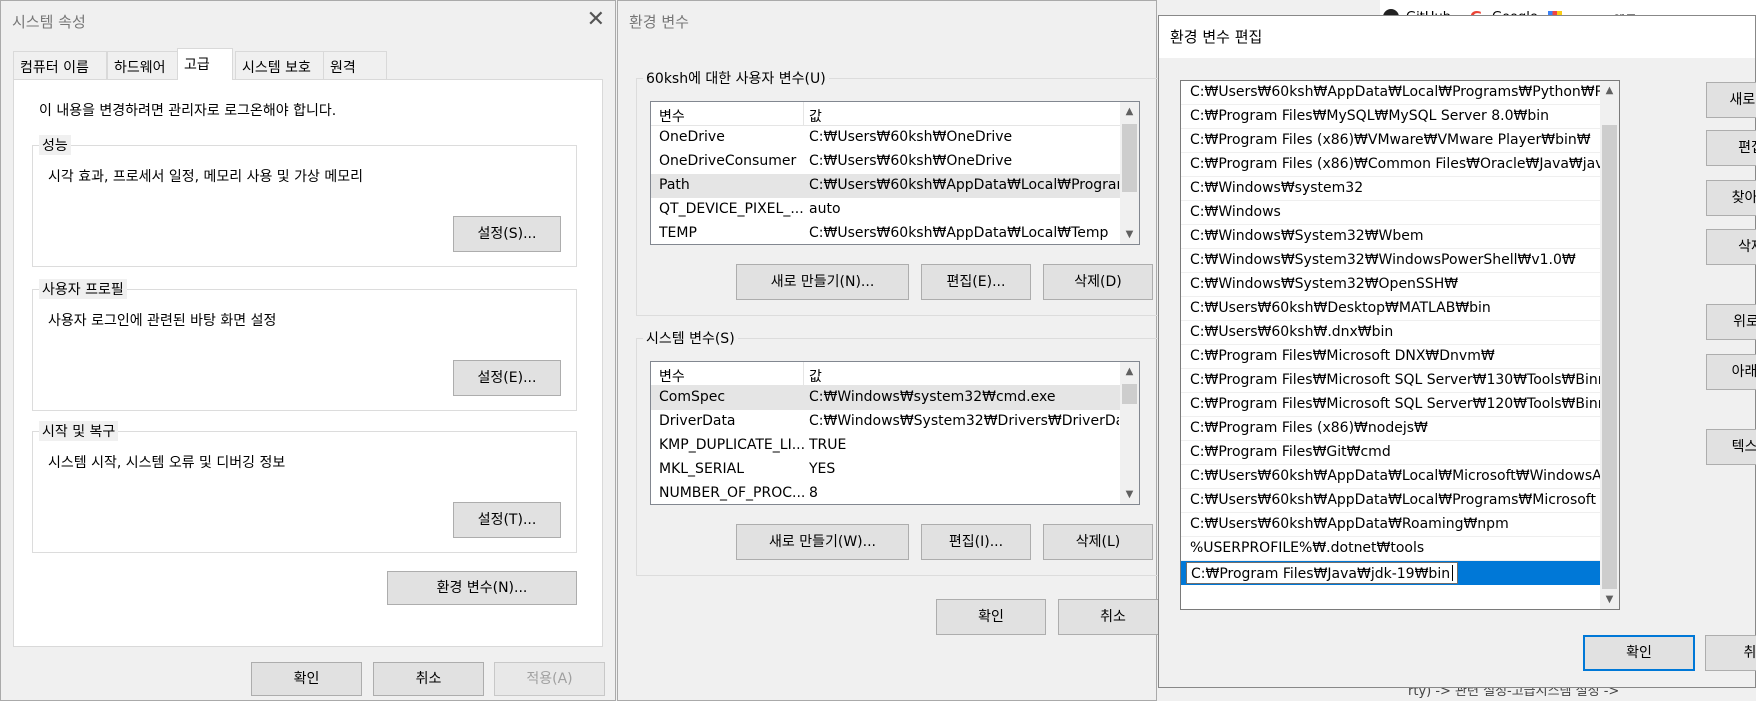 The width and height of the screenshot is (1756, 701). I want to click on var-name: ComSpec, so click(692, 397).